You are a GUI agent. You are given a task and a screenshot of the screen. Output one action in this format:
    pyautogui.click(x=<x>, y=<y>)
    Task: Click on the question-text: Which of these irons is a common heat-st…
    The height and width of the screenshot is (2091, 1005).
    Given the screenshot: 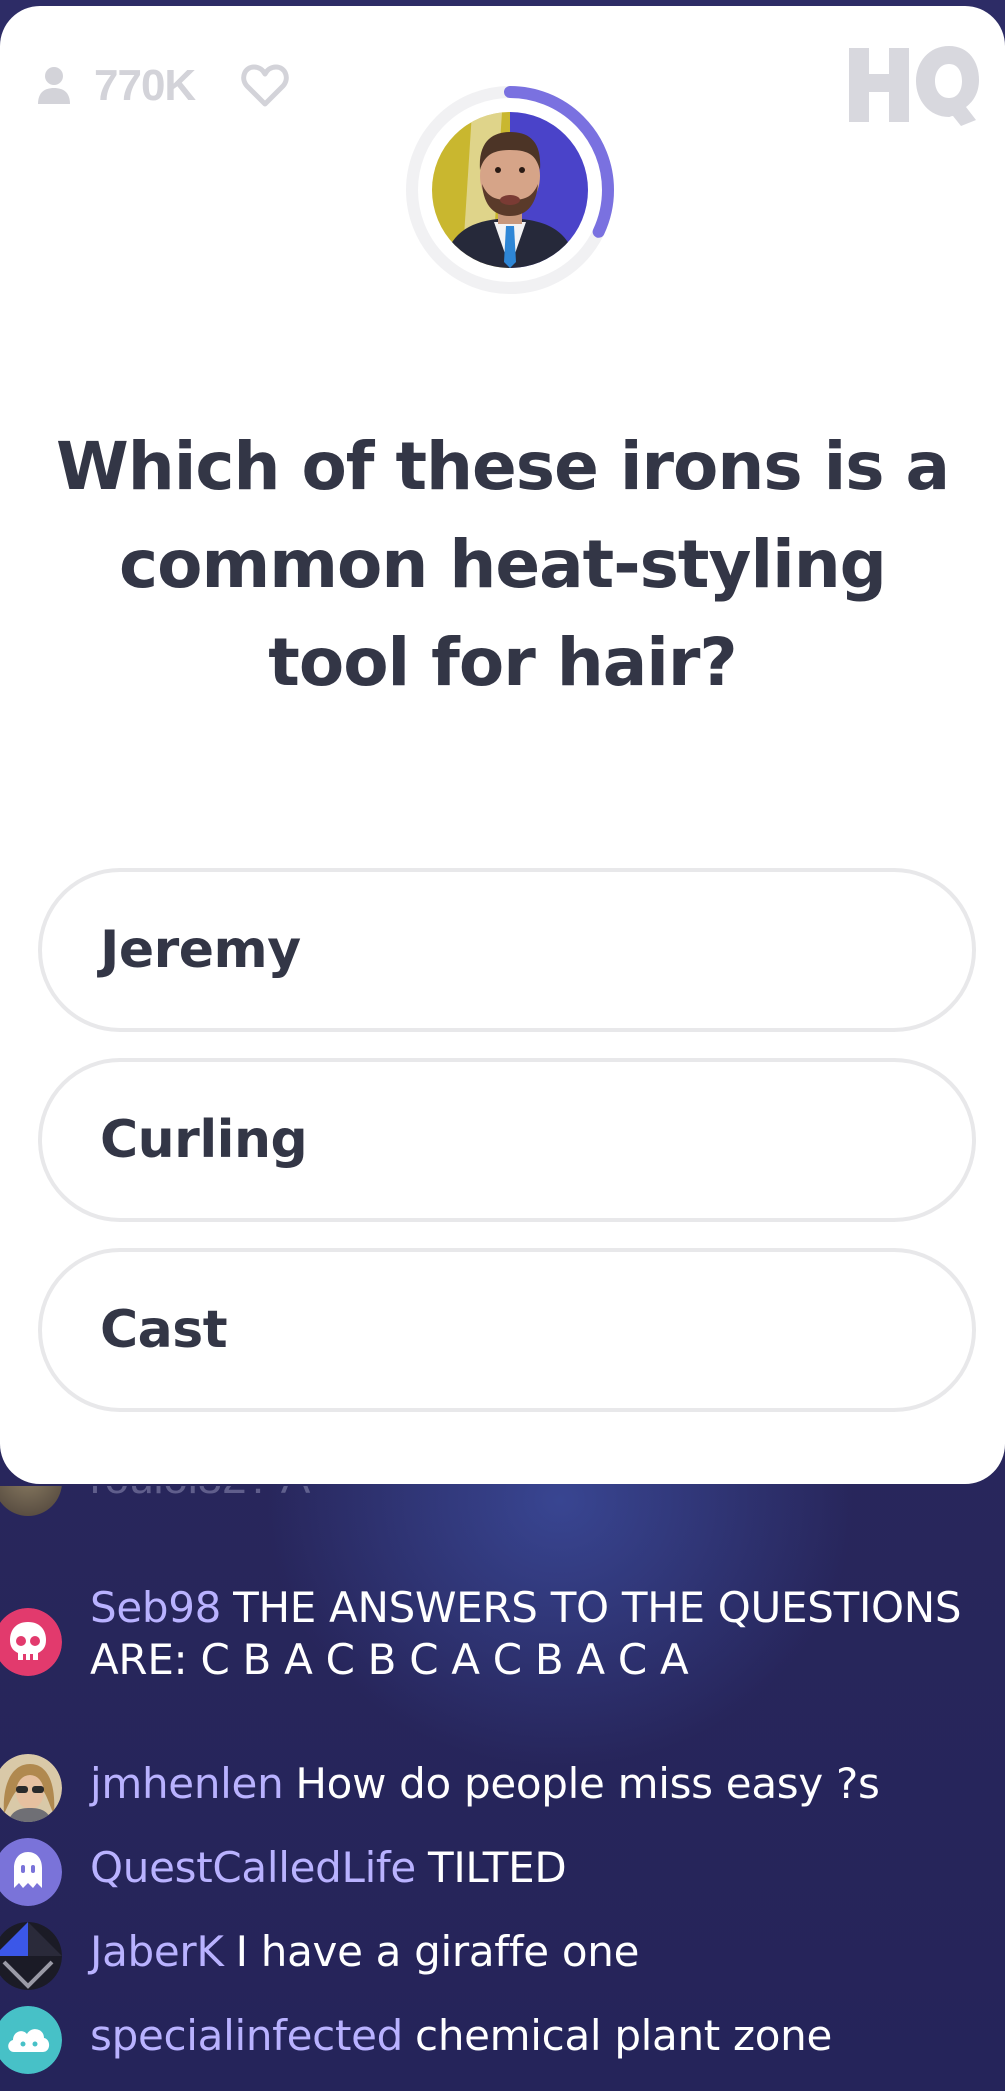 What is the action you would take?
    pyautogui.click(x=502, y=564)
    